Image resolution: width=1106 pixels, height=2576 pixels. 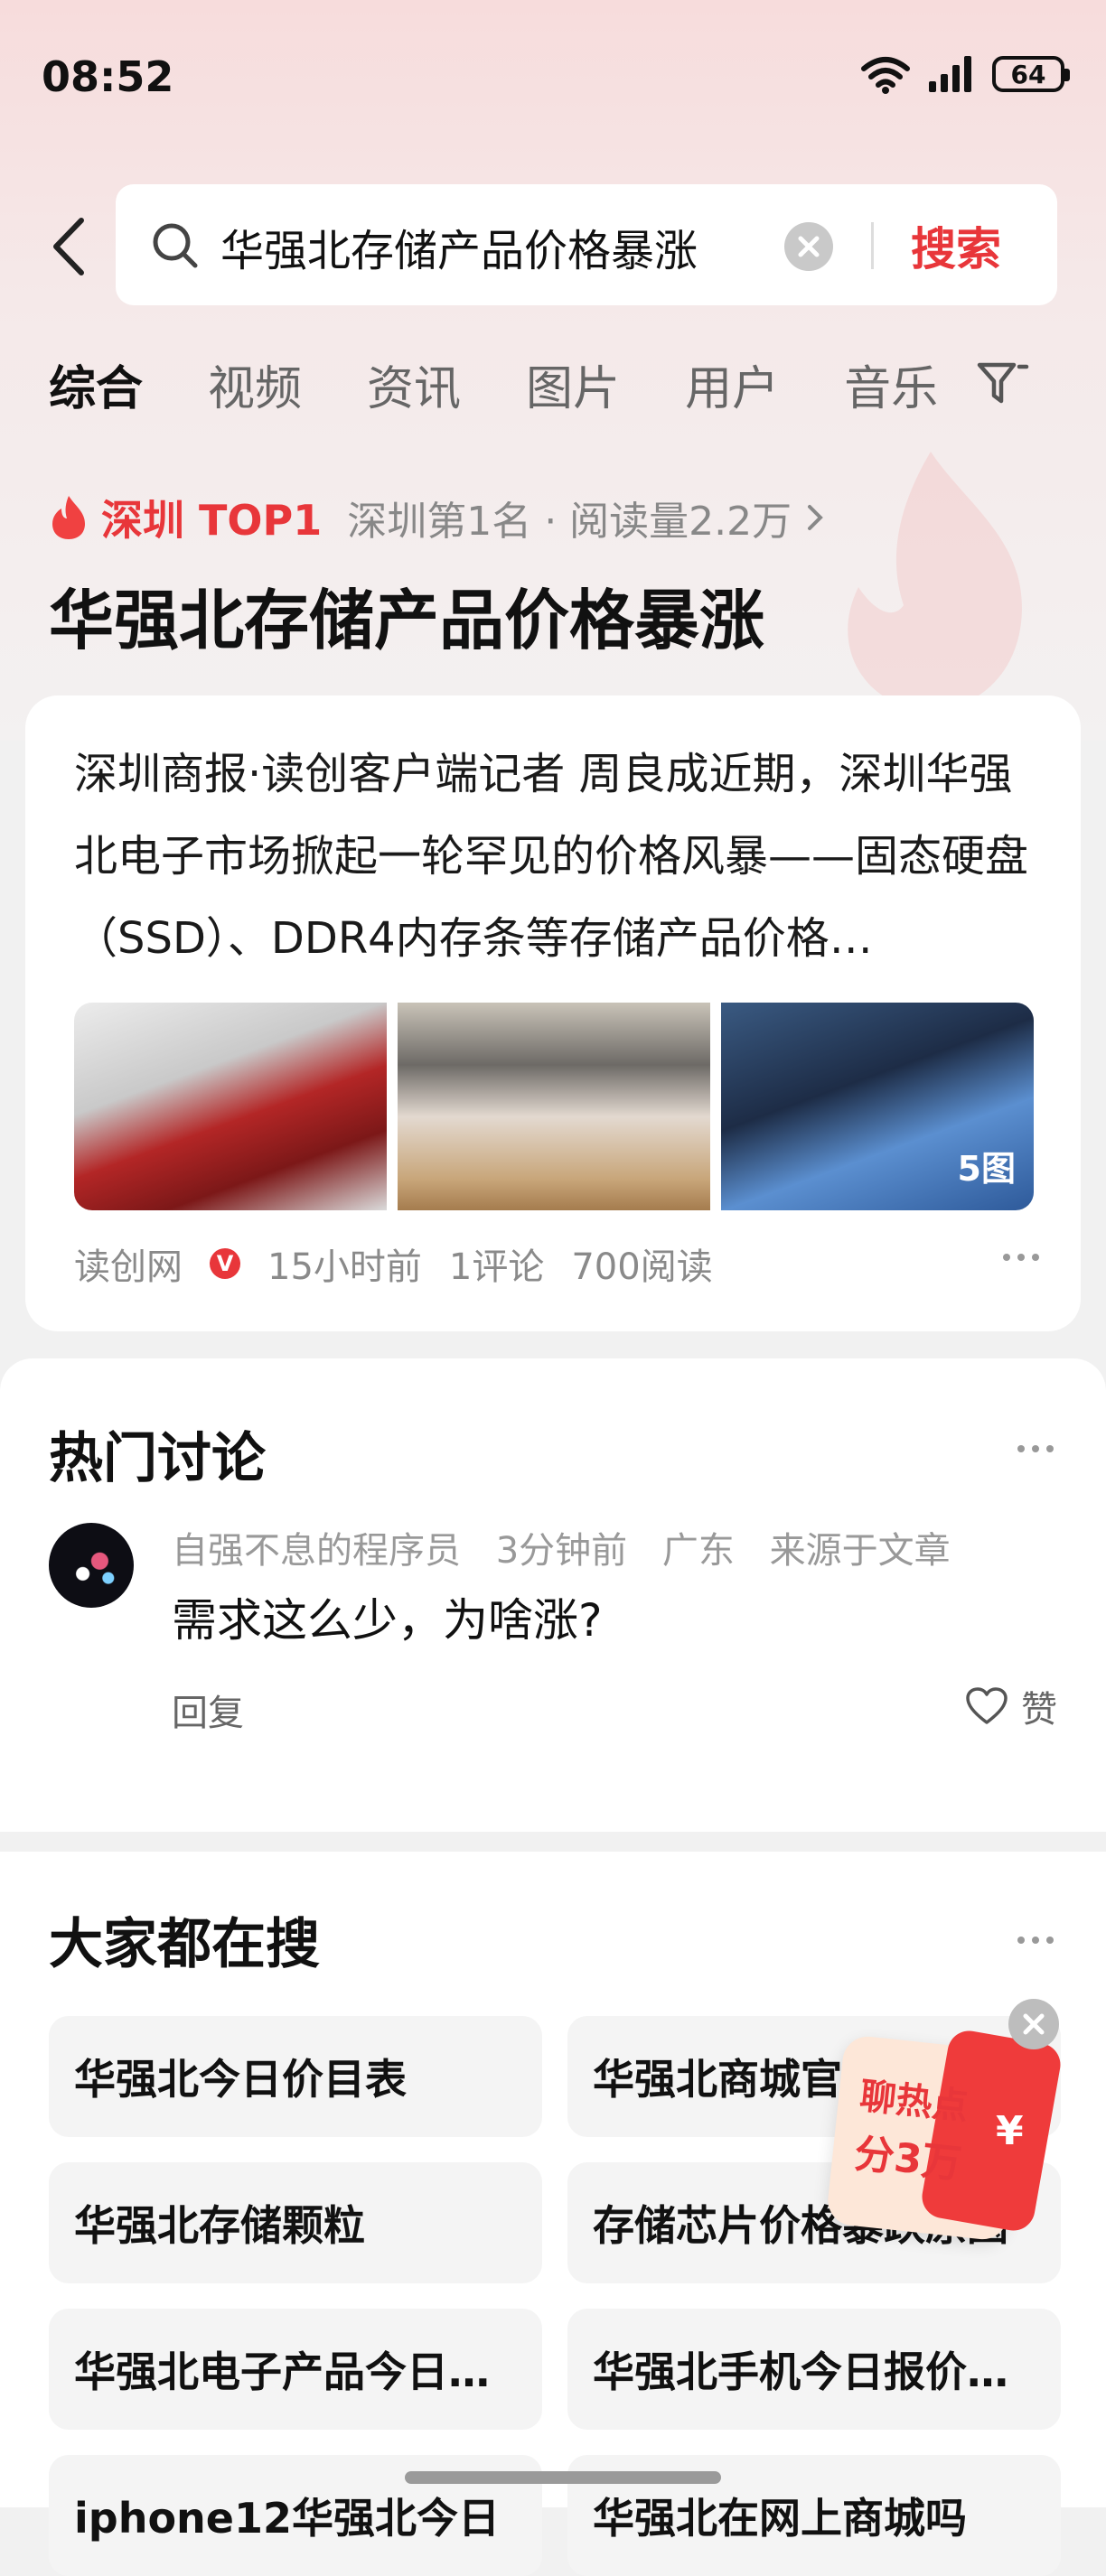 I want to click on comment-location: 广东, so click(x=698, y=1551).